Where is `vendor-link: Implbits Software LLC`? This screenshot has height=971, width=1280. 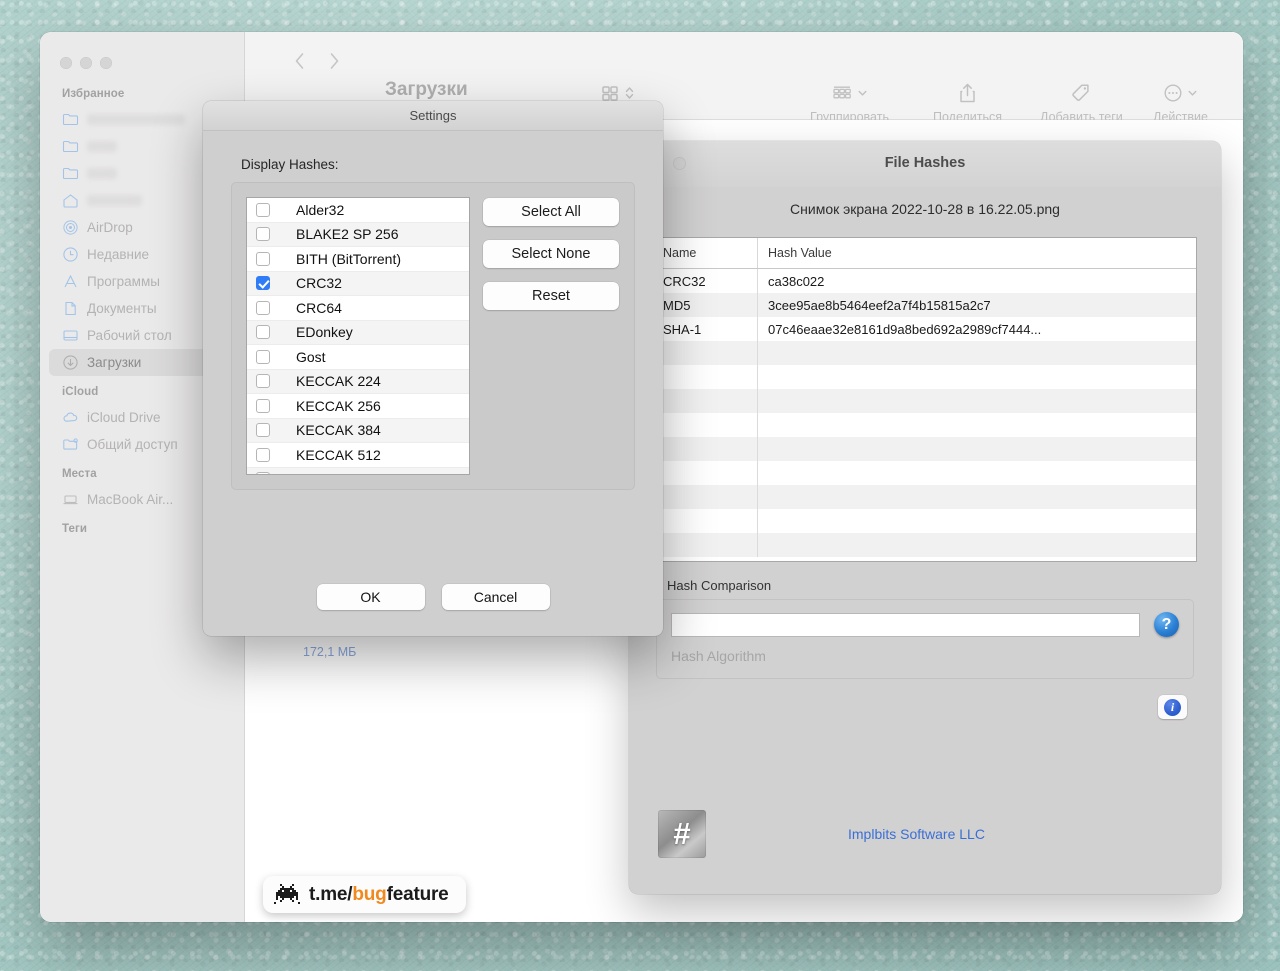
vendor-link: Implbits Software LLC is located at coordinates (916, 834).